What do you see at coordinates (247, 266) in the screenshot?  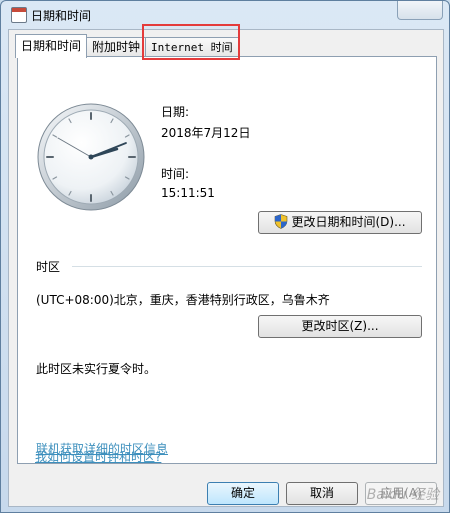 I see `section-divider` at bounding box center [247, 266].